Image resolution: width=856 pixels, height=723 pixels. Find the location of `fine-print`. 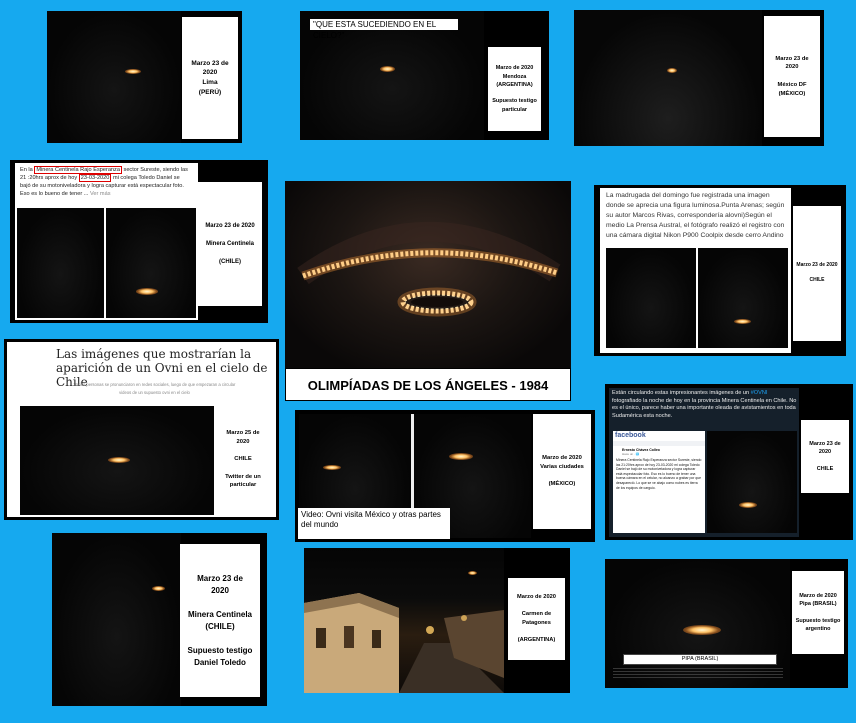

fine-print is located at coordinates (698, 674).